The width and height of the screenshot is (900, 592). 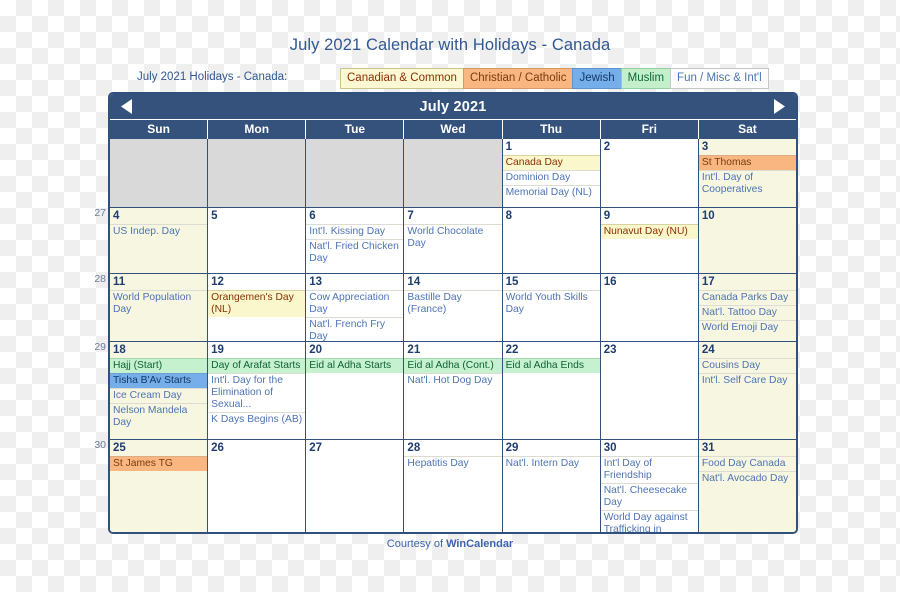 I want to click on holiday-event-christian: St Thomas, so click(x=747, y=162).